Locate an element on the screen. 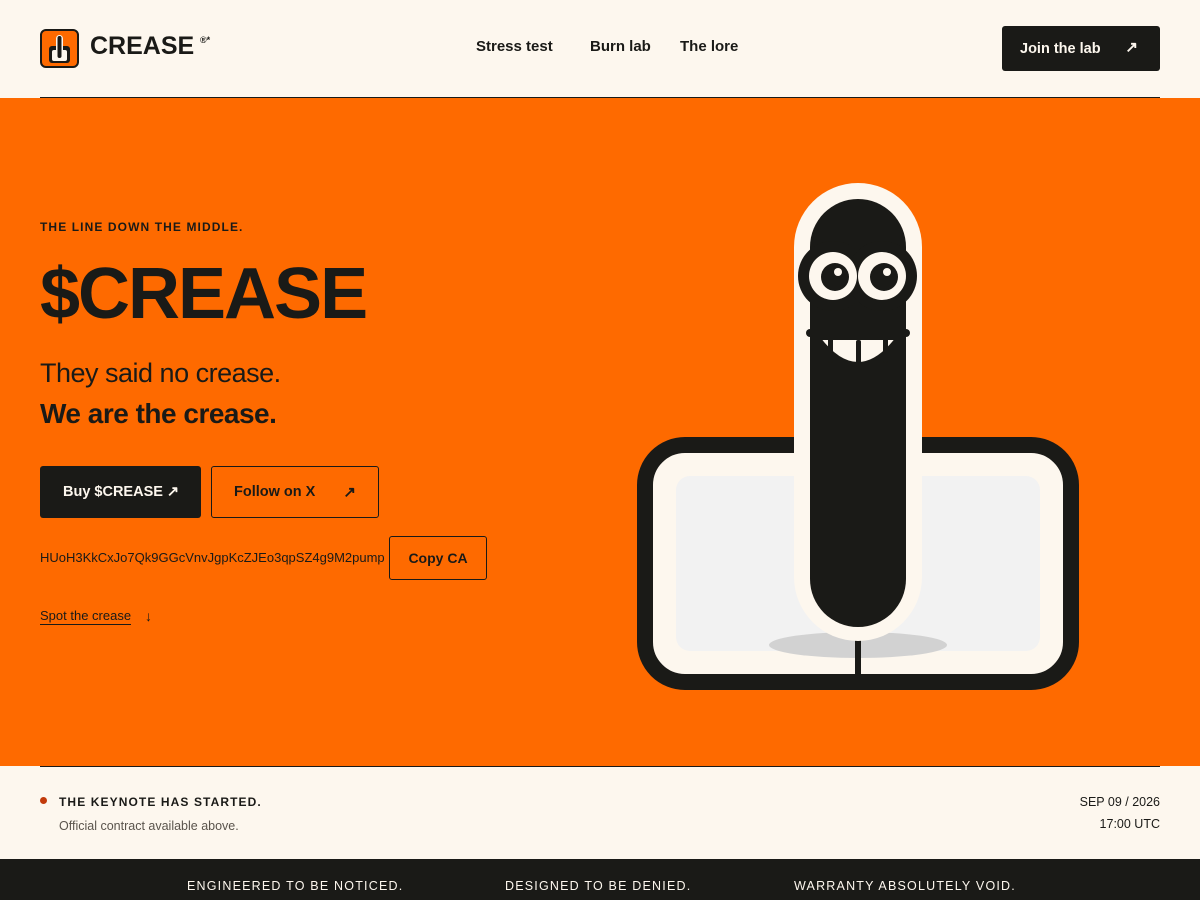 The height and width of the screenshot is (900, 1200). status-date: SEP 09 / 2026 is located at coordinates (1119, 802).